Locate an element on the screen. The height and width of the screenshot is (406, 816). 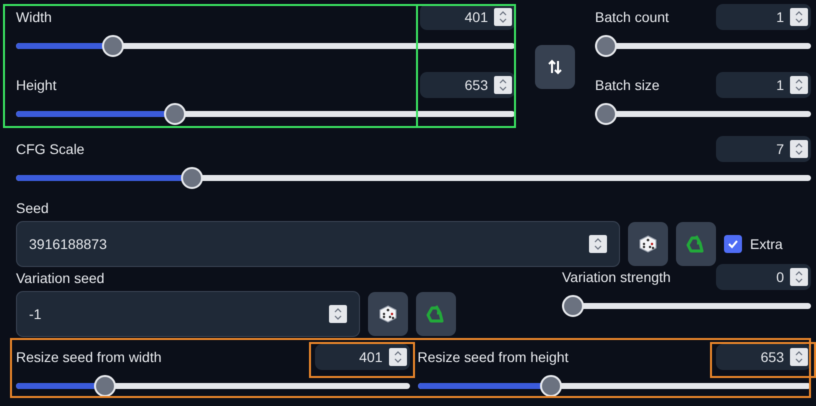
slider-label: Resize seed from width is located at coordinates (89, 357).